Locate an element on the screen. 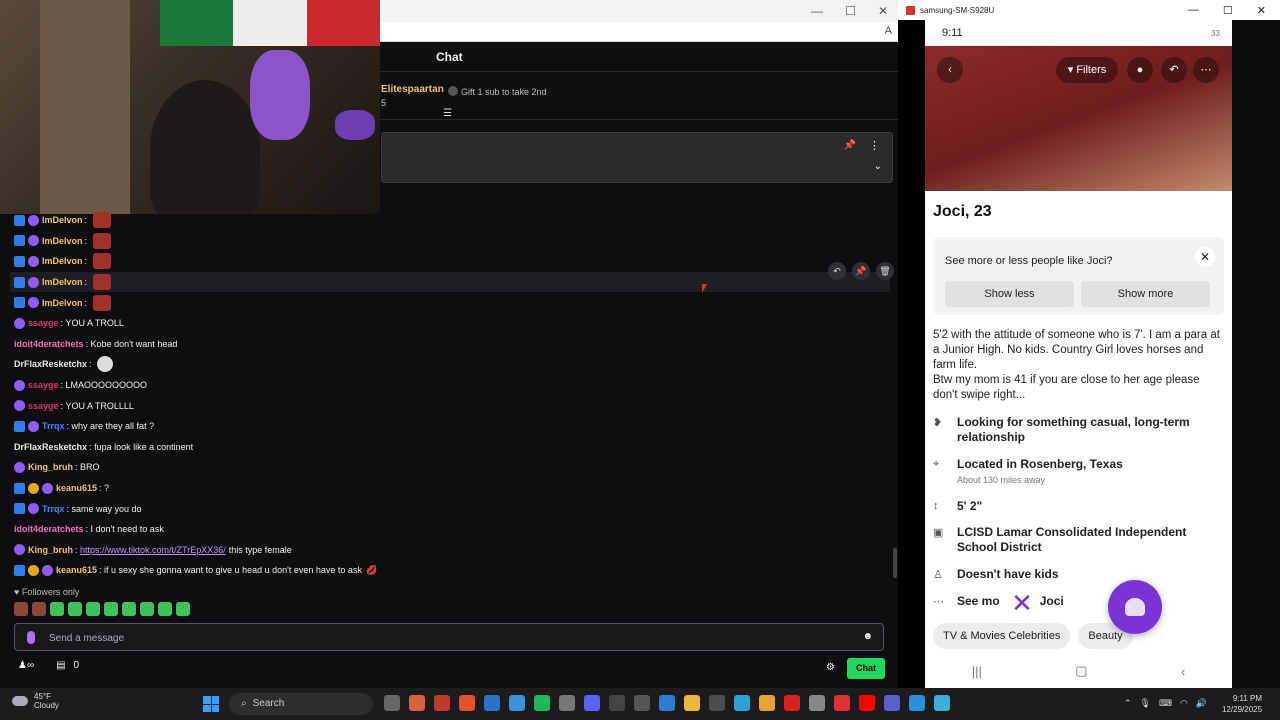 This screenshot has height=720, width=1280. more-icon: ⋯ is located at coordinates (1206, 70).